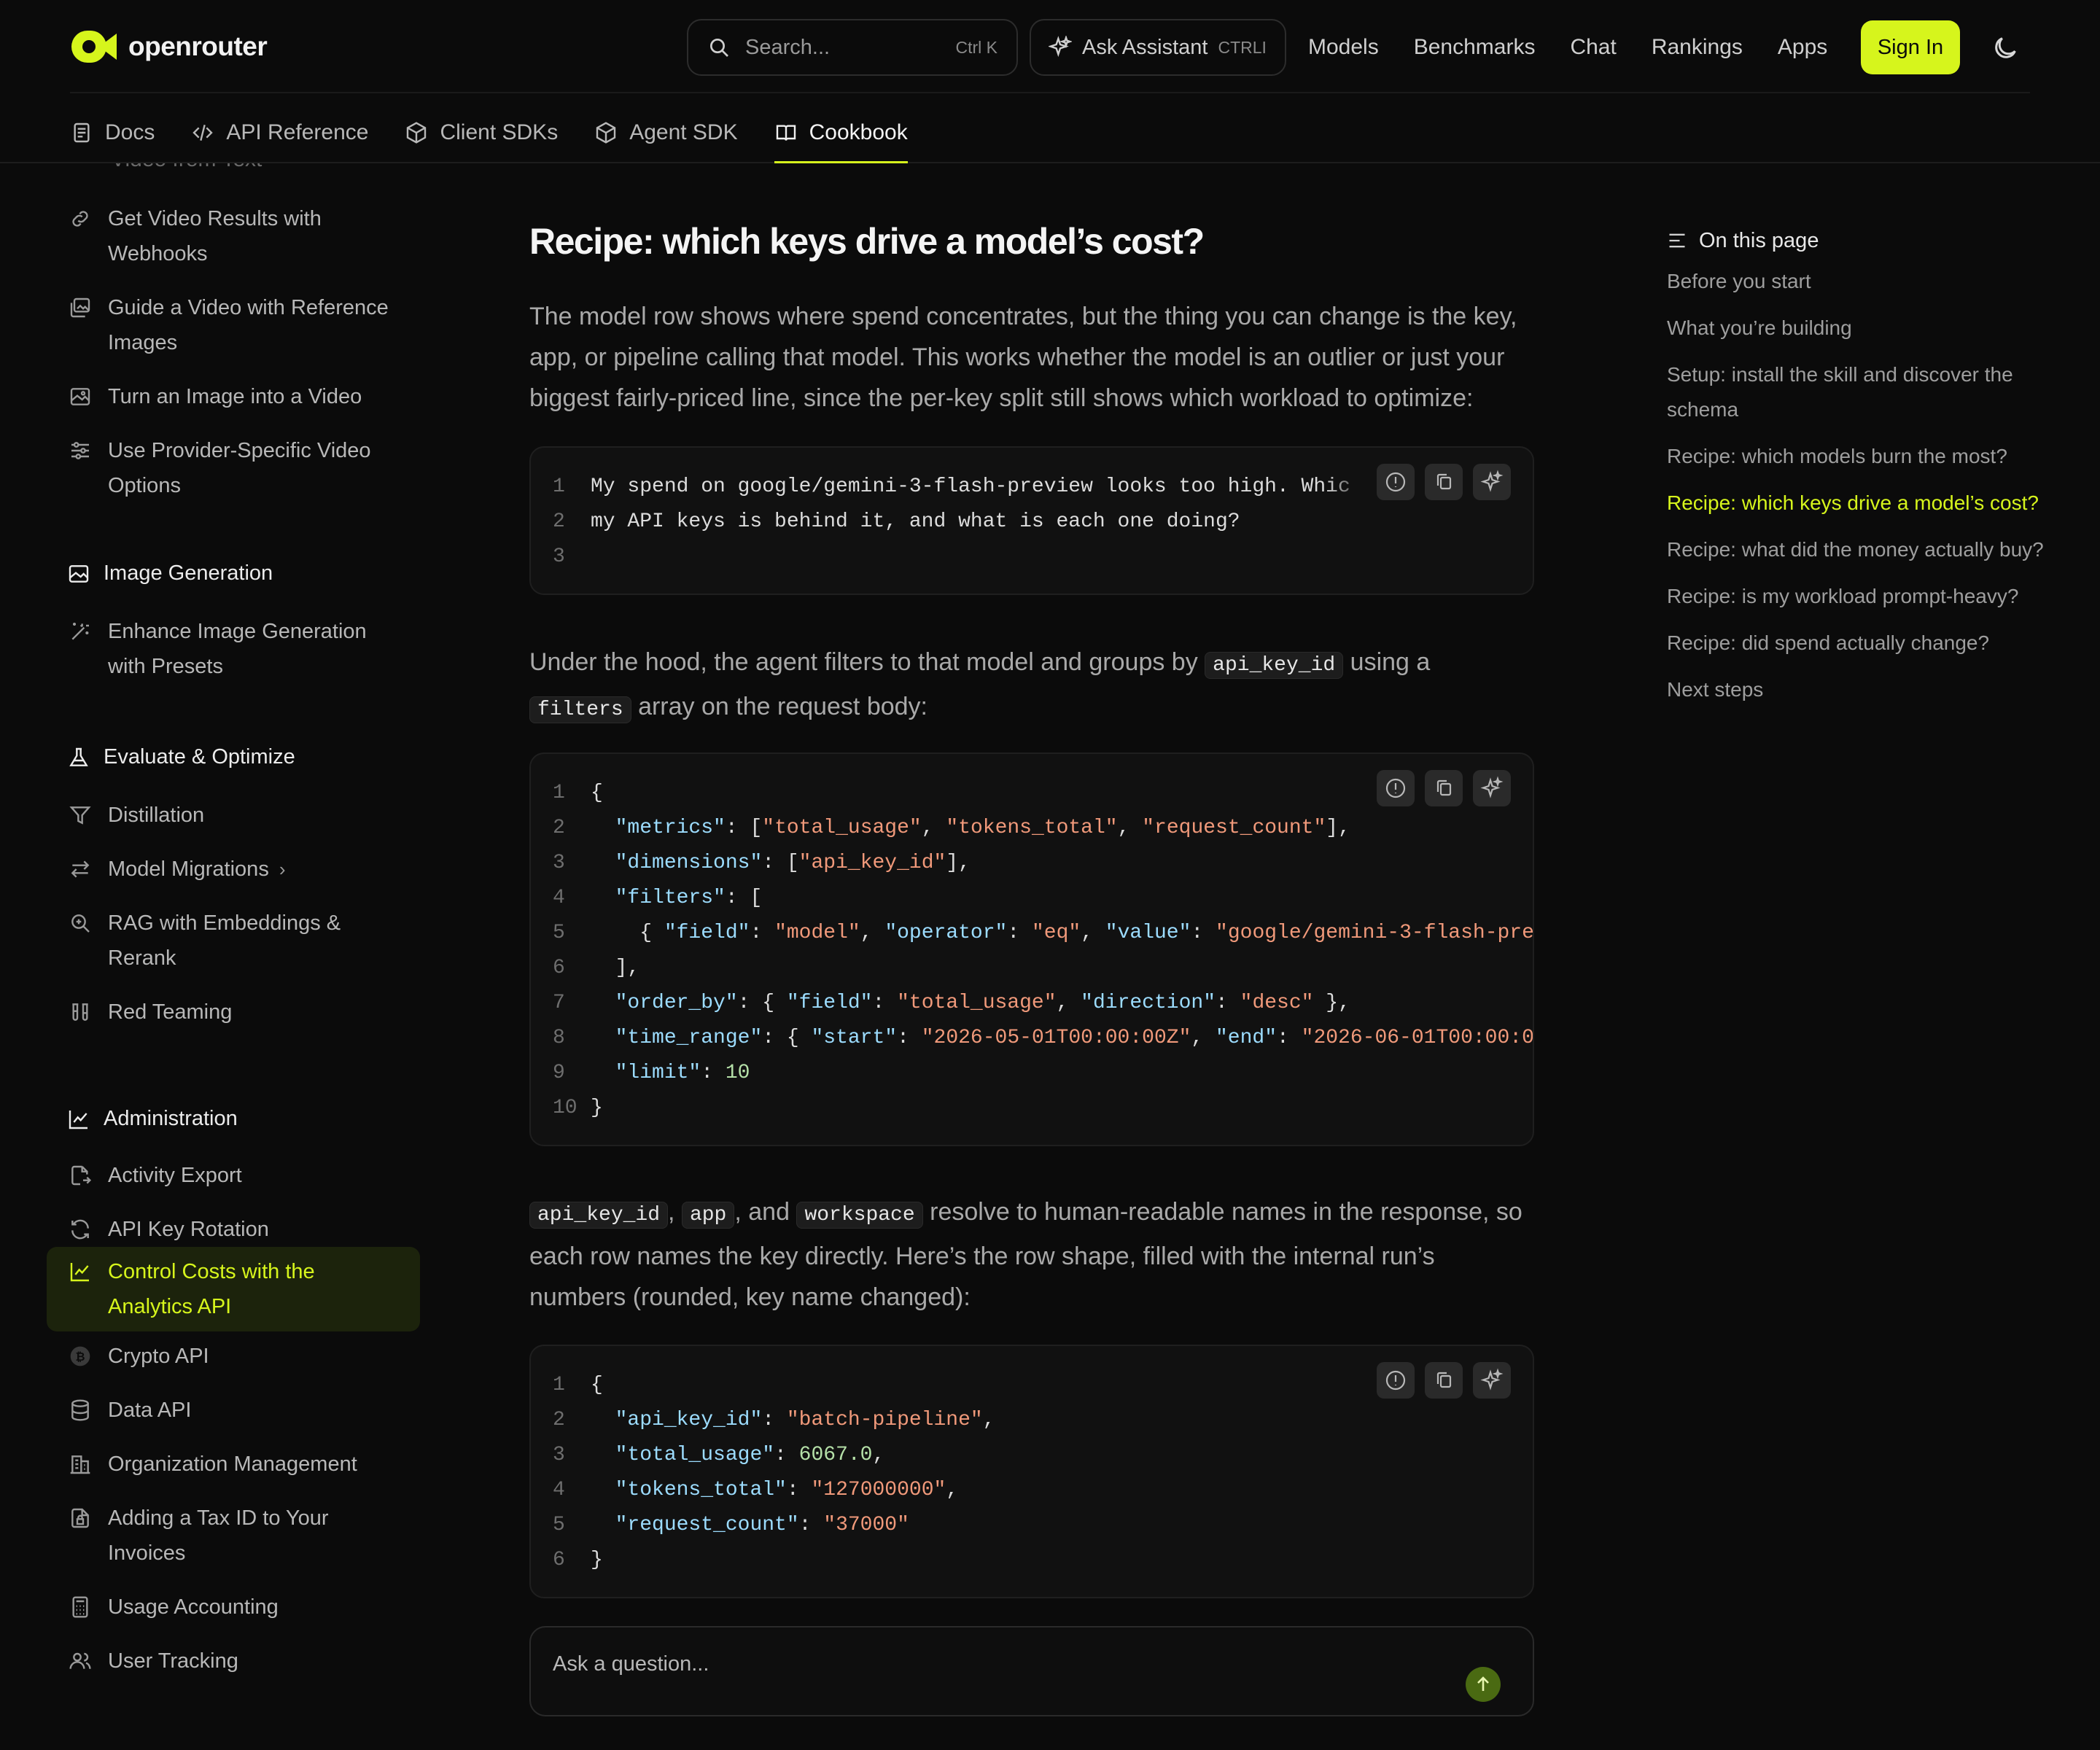 Image resolution: width=2100 pixels, height=1750 pixels. Describe the element at coordinates (297, 132) in the screenshot. I see `tab-label: API Reference` at that location.